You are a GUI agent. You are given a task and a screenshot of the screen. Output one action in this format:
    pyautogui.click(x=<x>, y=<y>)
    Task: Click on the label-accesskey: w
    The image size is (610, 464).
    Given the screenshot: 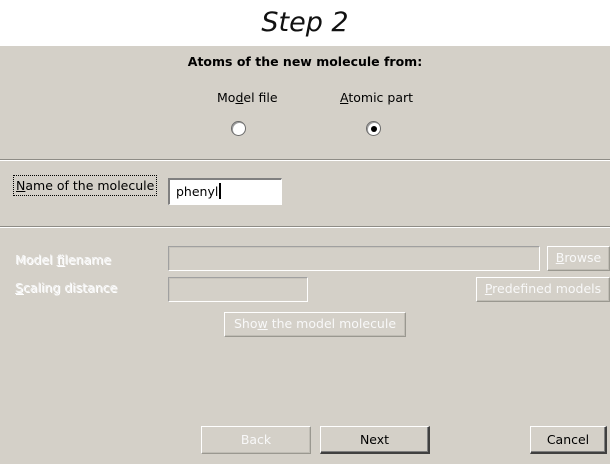 What is the action you would take?
    pyautogui.click(x=262, y=323)
    